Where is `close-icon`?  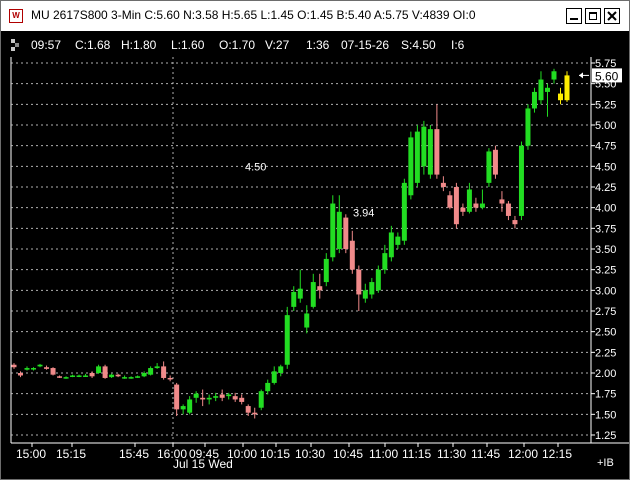 close-icon is located at coordinates (612, 16).